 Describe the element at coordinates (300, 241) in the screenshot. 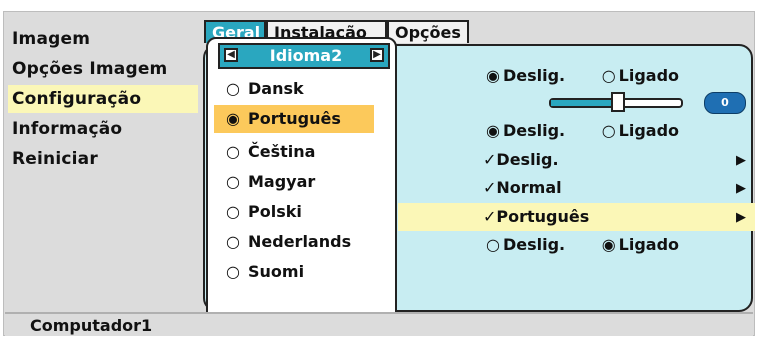

I see `language-label: Nederlands` at that location.